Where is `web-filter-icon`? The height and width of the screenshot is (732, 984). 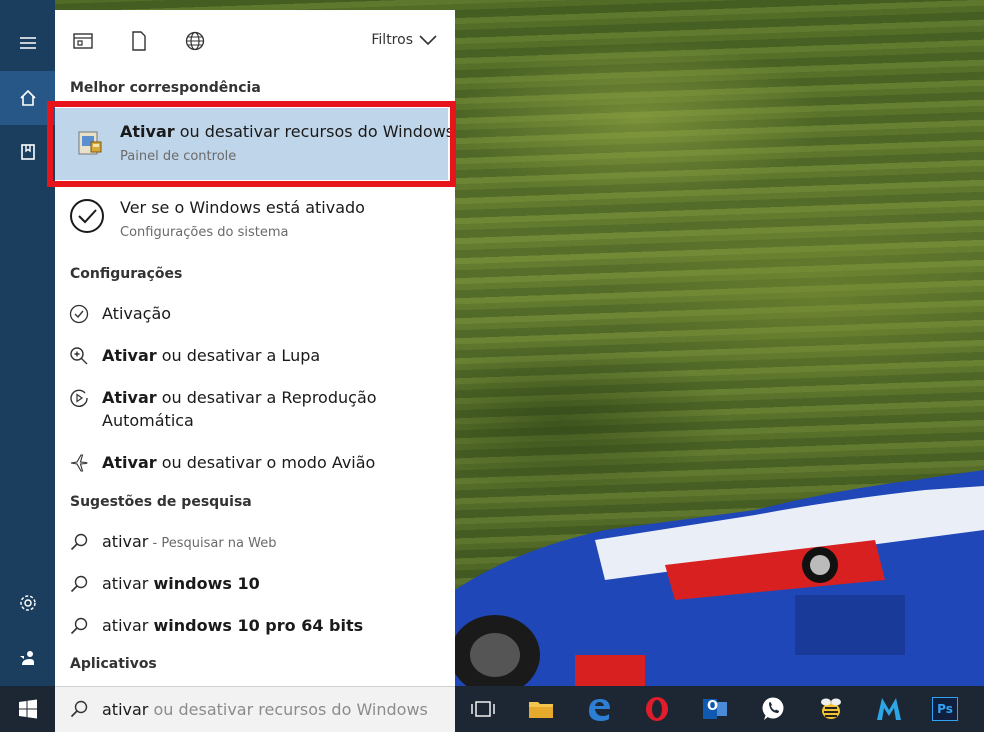
web-filter-icon is located at coordinates (195, 41).